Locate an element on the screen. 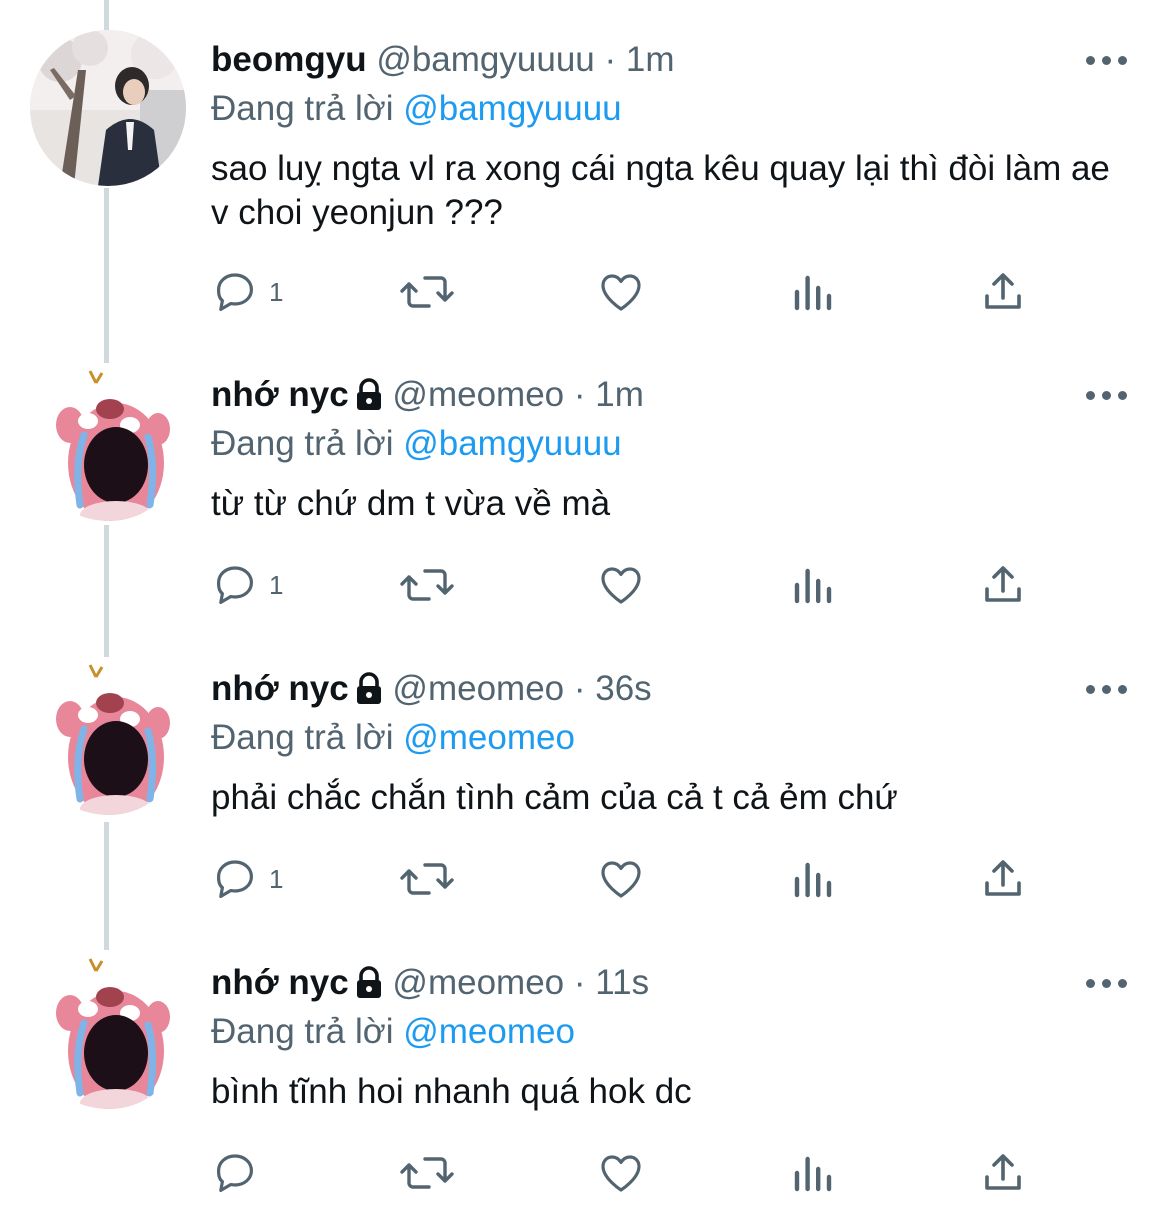 The image size is (1170, 1211). tweet-header: nhớ nyc @meomeo · 11s is located at coordinates (430, 983).